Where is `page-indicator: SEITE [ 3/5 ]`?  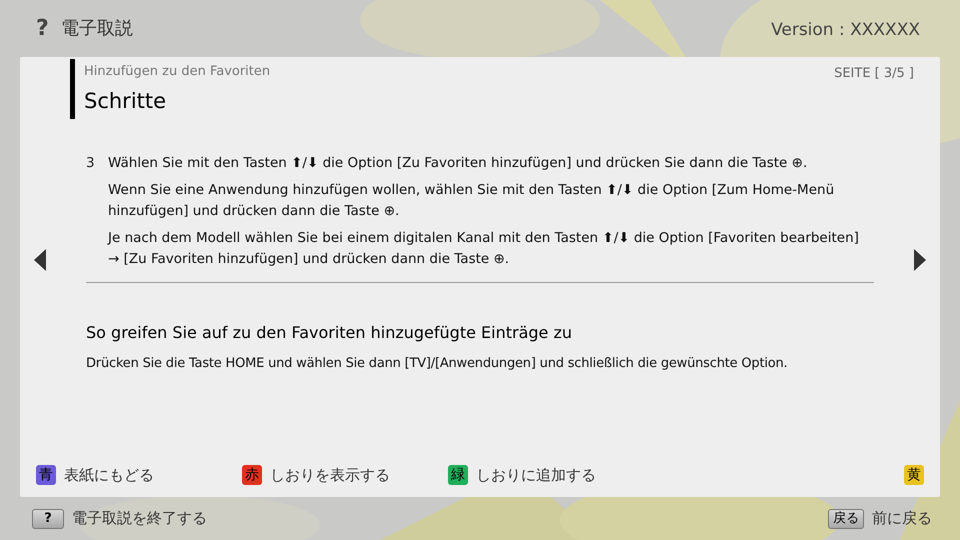
page-indicator: SEITE [ 3/5 ] is located at coordinates (874, 74).